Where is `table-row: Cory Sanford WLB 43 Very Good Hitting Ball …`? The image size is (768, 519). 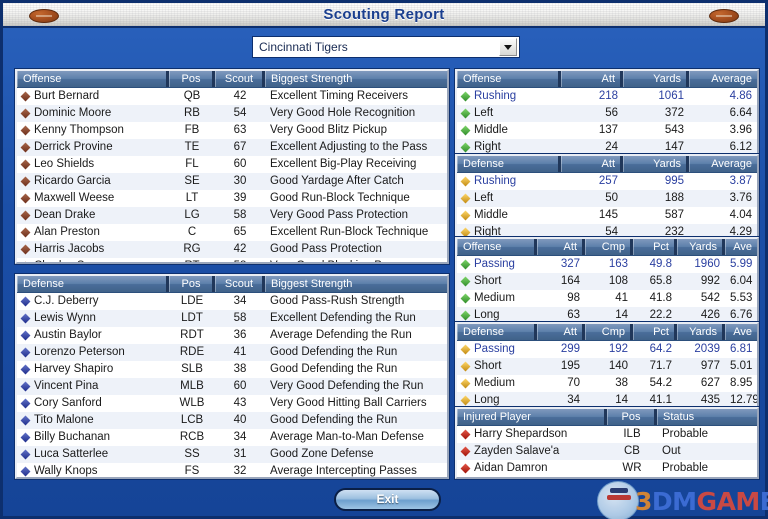 table-row: Cory Sanford WLB 43 Very Good Hitting Ball … is located at coordinates (232, 403).